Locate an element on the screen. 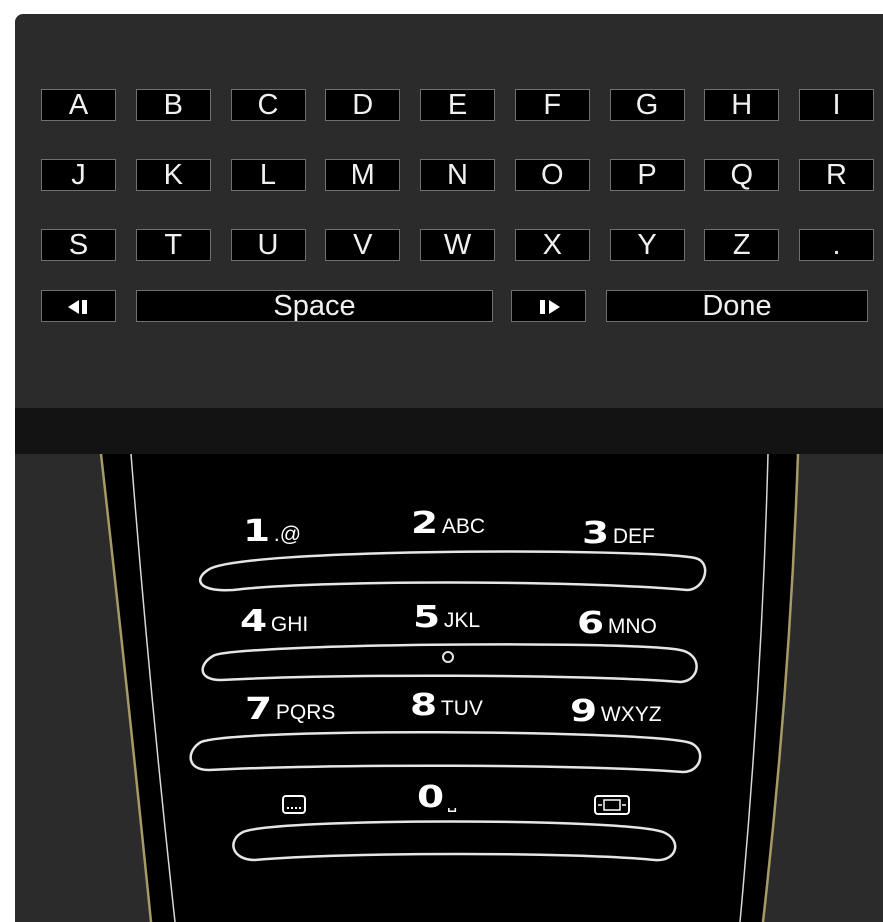  done-button: Done is located at coordinates (737, 306).